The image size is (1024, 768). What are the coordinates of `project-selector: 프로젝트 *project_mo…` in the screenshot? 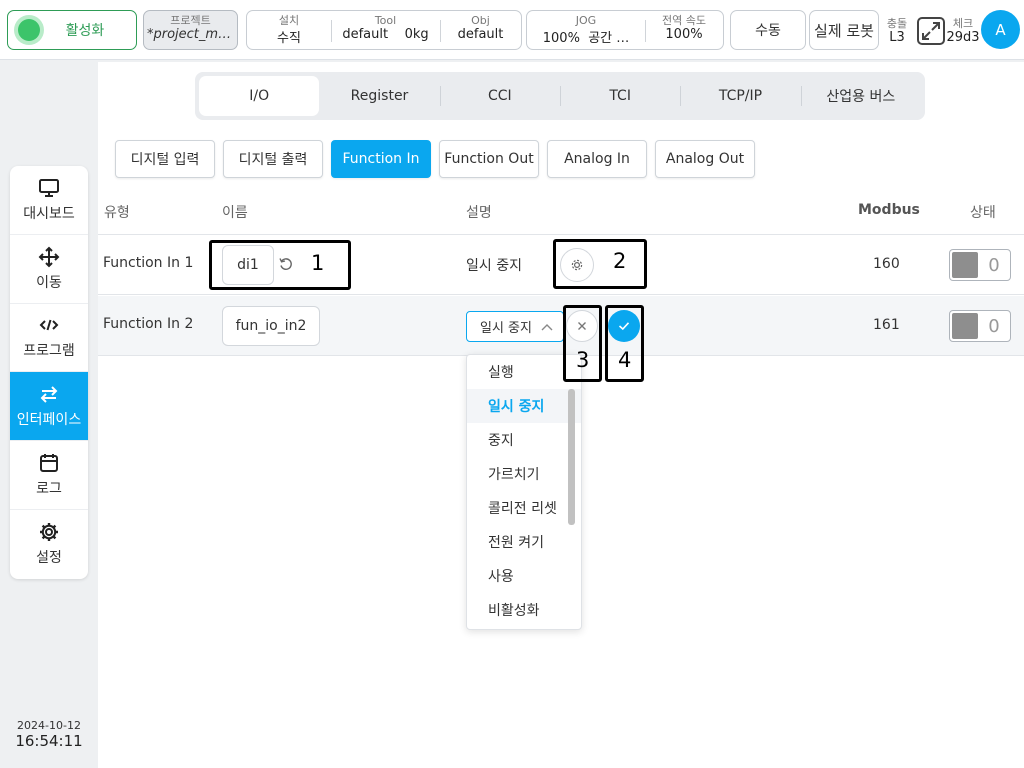 It's located at (190, 30).